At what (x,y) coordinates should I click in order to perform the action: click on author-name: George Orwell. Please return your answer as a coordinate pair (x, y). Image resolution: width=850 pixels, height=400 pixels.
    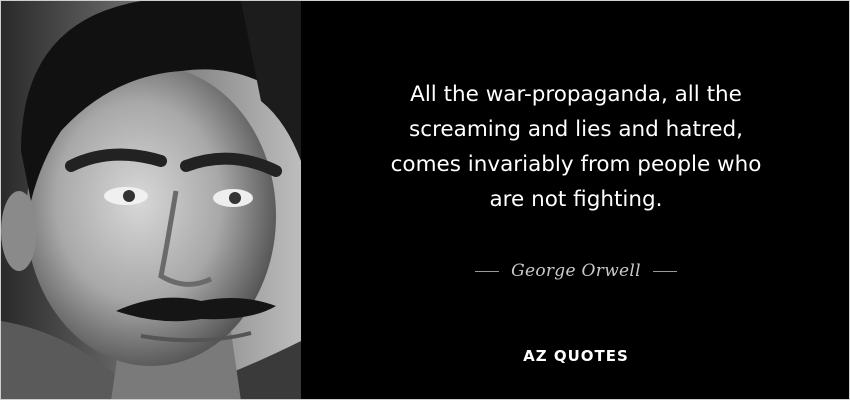
    Looking at the image, I should click on (576, 271).